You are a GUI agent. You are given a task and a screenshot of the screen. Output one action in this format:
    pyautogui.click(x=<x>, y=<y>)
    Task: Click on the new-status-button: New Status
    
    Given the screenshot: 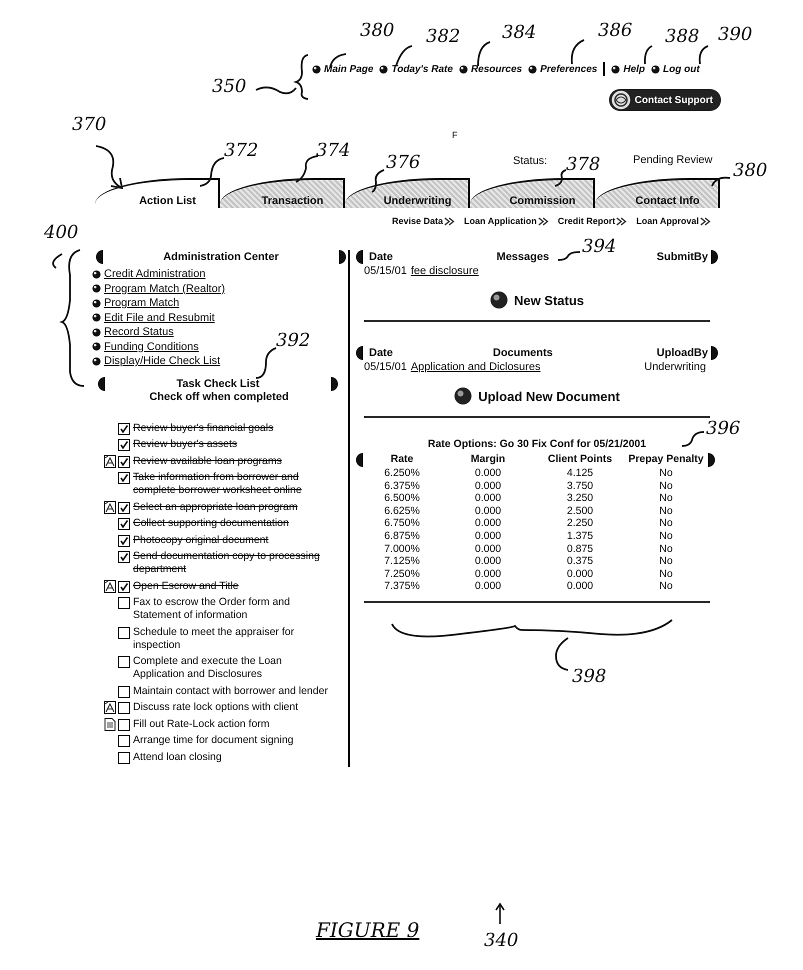 What is the action you would take?
    pyautogui.click(x=537, y=300)
    